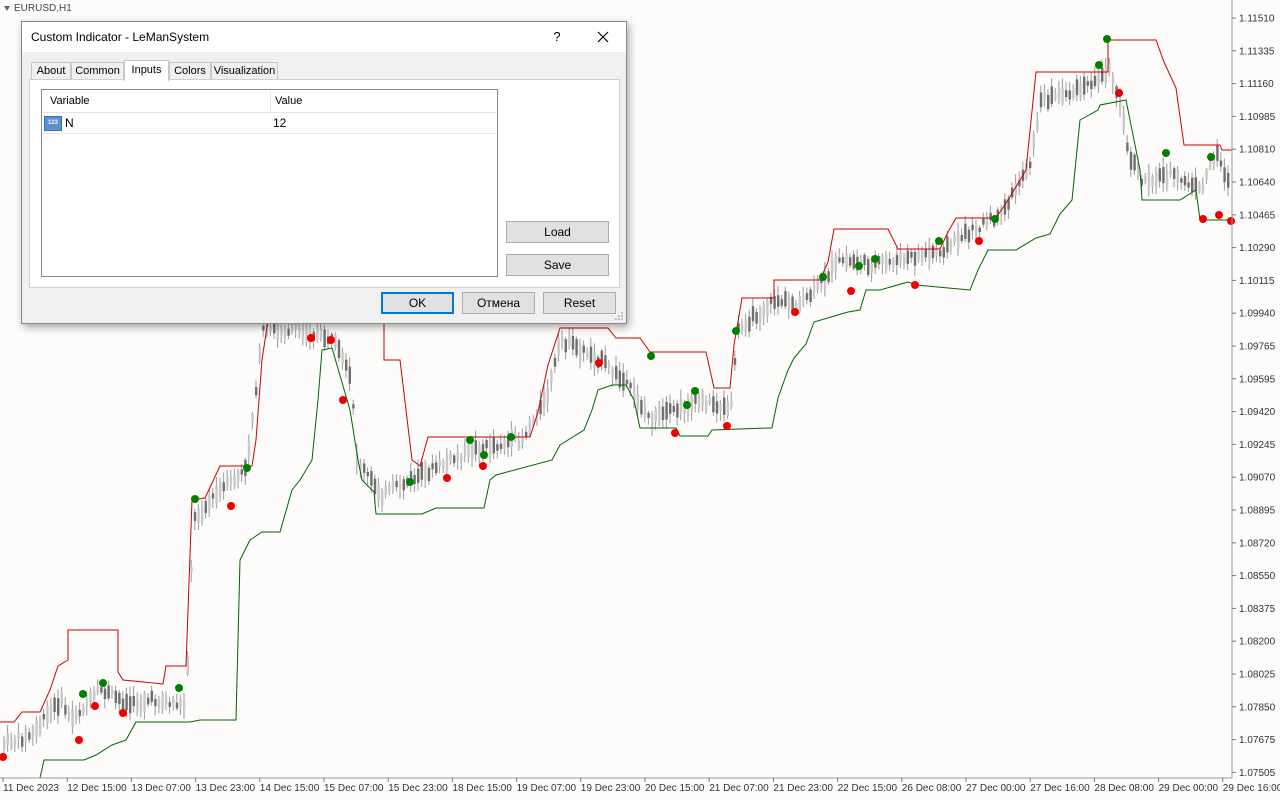  I want to click on row-value: 12, so click(279, 123).